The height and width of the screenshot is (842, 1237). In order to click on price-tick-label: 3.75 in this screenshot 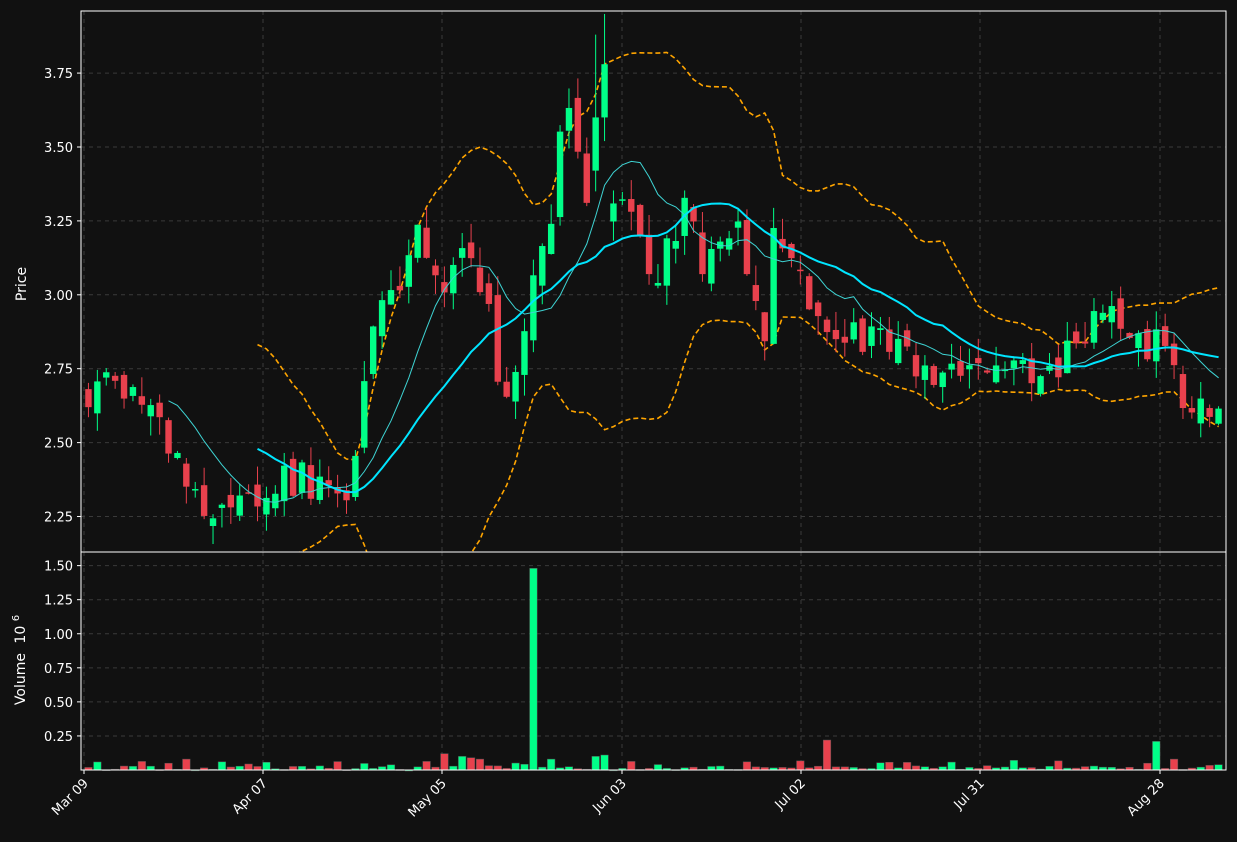, I will do `click(58, 74)`.